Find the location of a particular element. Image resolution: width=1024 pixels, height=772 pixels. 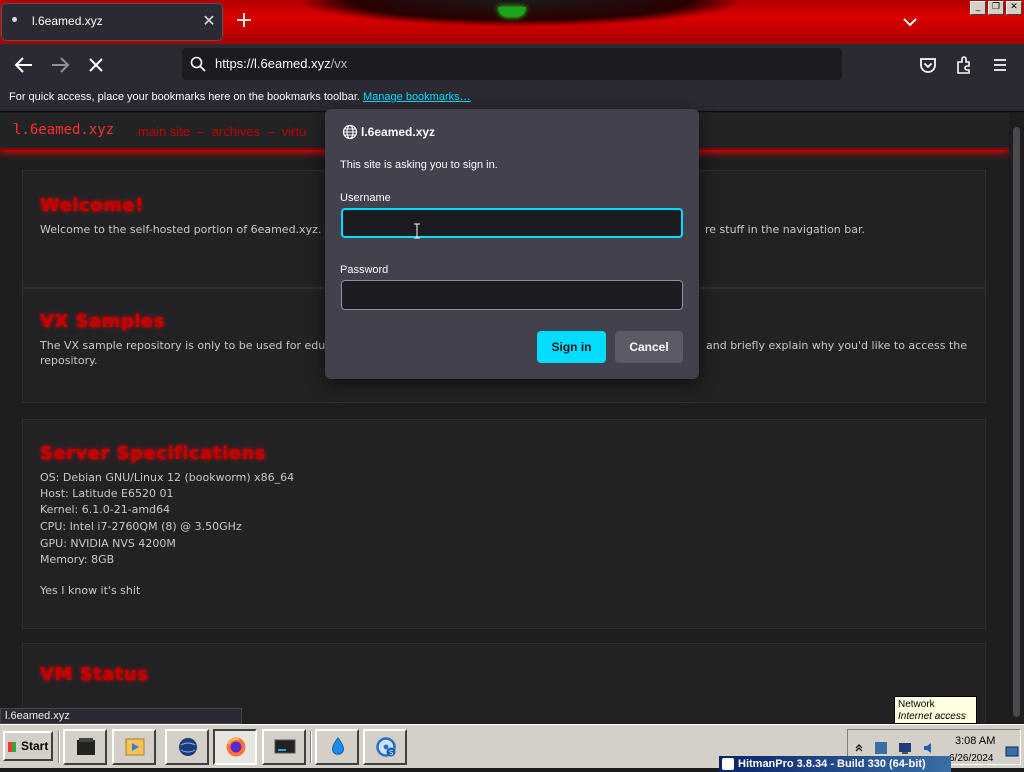

spec-line: Host: Latitude E6520 01 is located at coordinates (107, 493).